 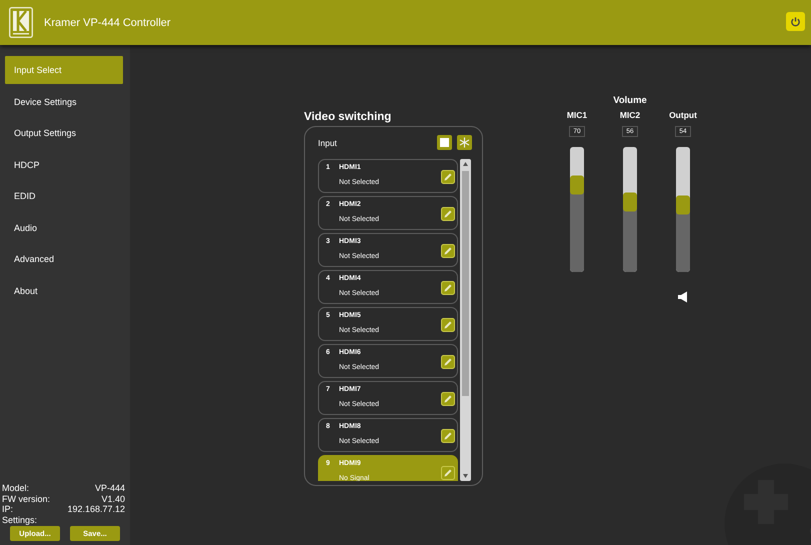 I want to click on nav-item: Advanced, so click(x=64, y=259).